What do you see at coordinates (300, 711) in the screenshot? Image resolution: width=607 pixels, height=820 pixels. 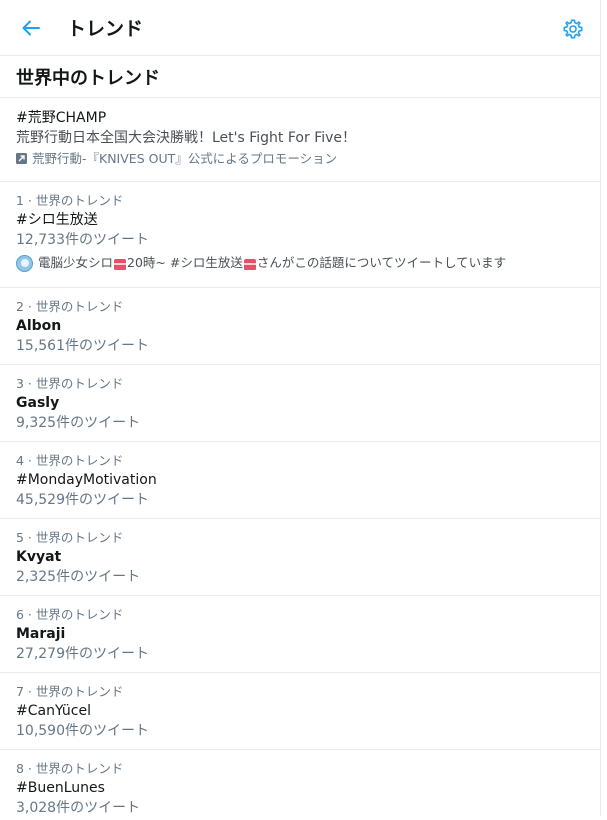 I see `trend-item-7: 7 · 世界のトレンド #CanYücel 10,590件のツイート` at bounding box center [300, 711].